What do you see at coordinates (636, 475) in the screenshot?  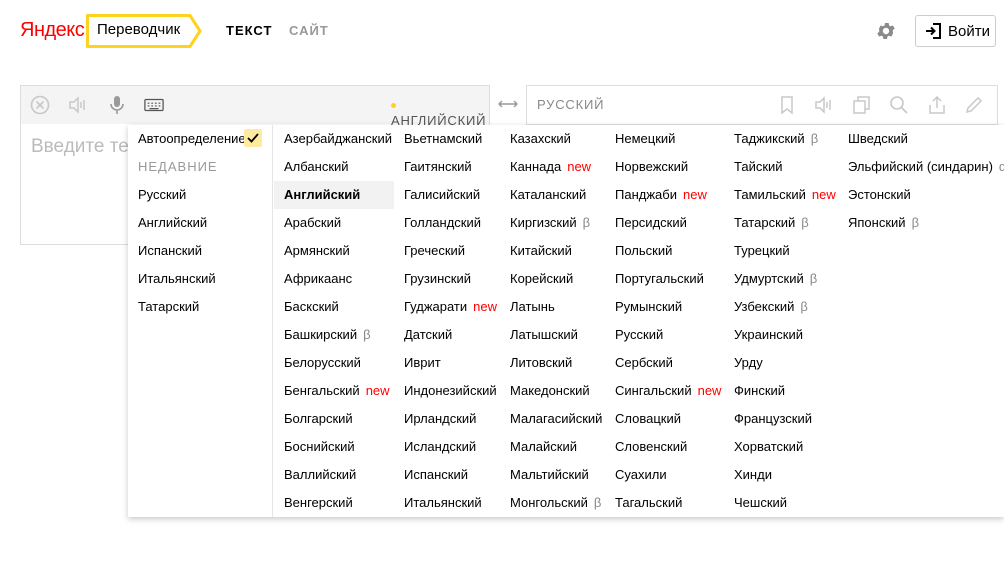 I see `language-option: Суахили` at bounding box center [636, 475].